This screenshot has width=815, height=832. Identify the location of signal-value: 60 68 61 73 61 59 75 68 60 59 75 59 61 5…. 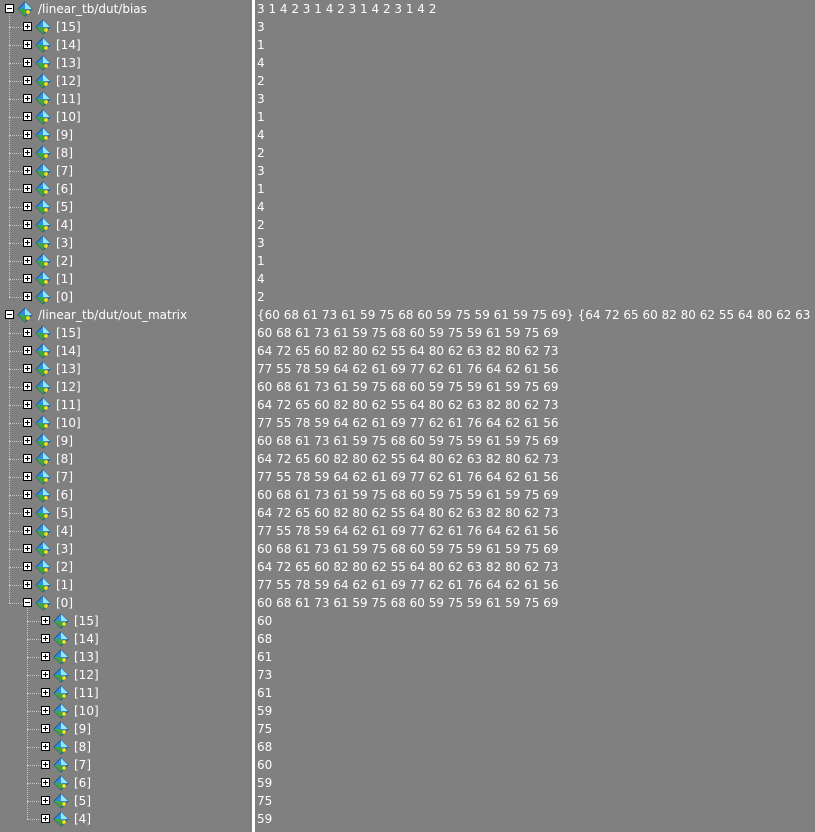
(408, 387).